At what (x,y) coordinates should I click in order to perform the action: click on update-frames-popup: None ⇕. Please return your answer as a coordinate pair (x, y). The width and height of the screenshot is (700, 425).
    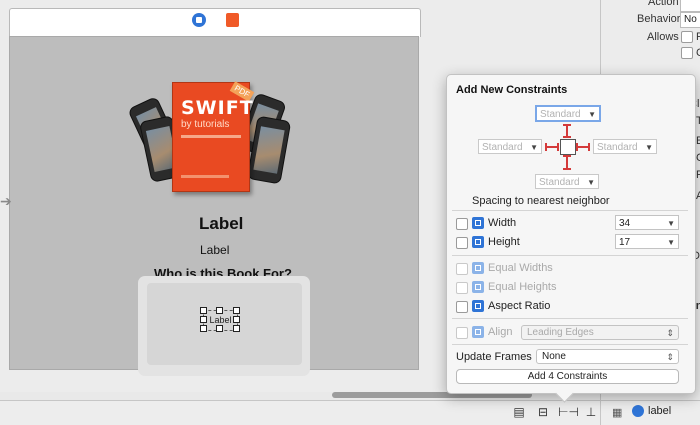
    Looking at the image, I should click on (607, 356).